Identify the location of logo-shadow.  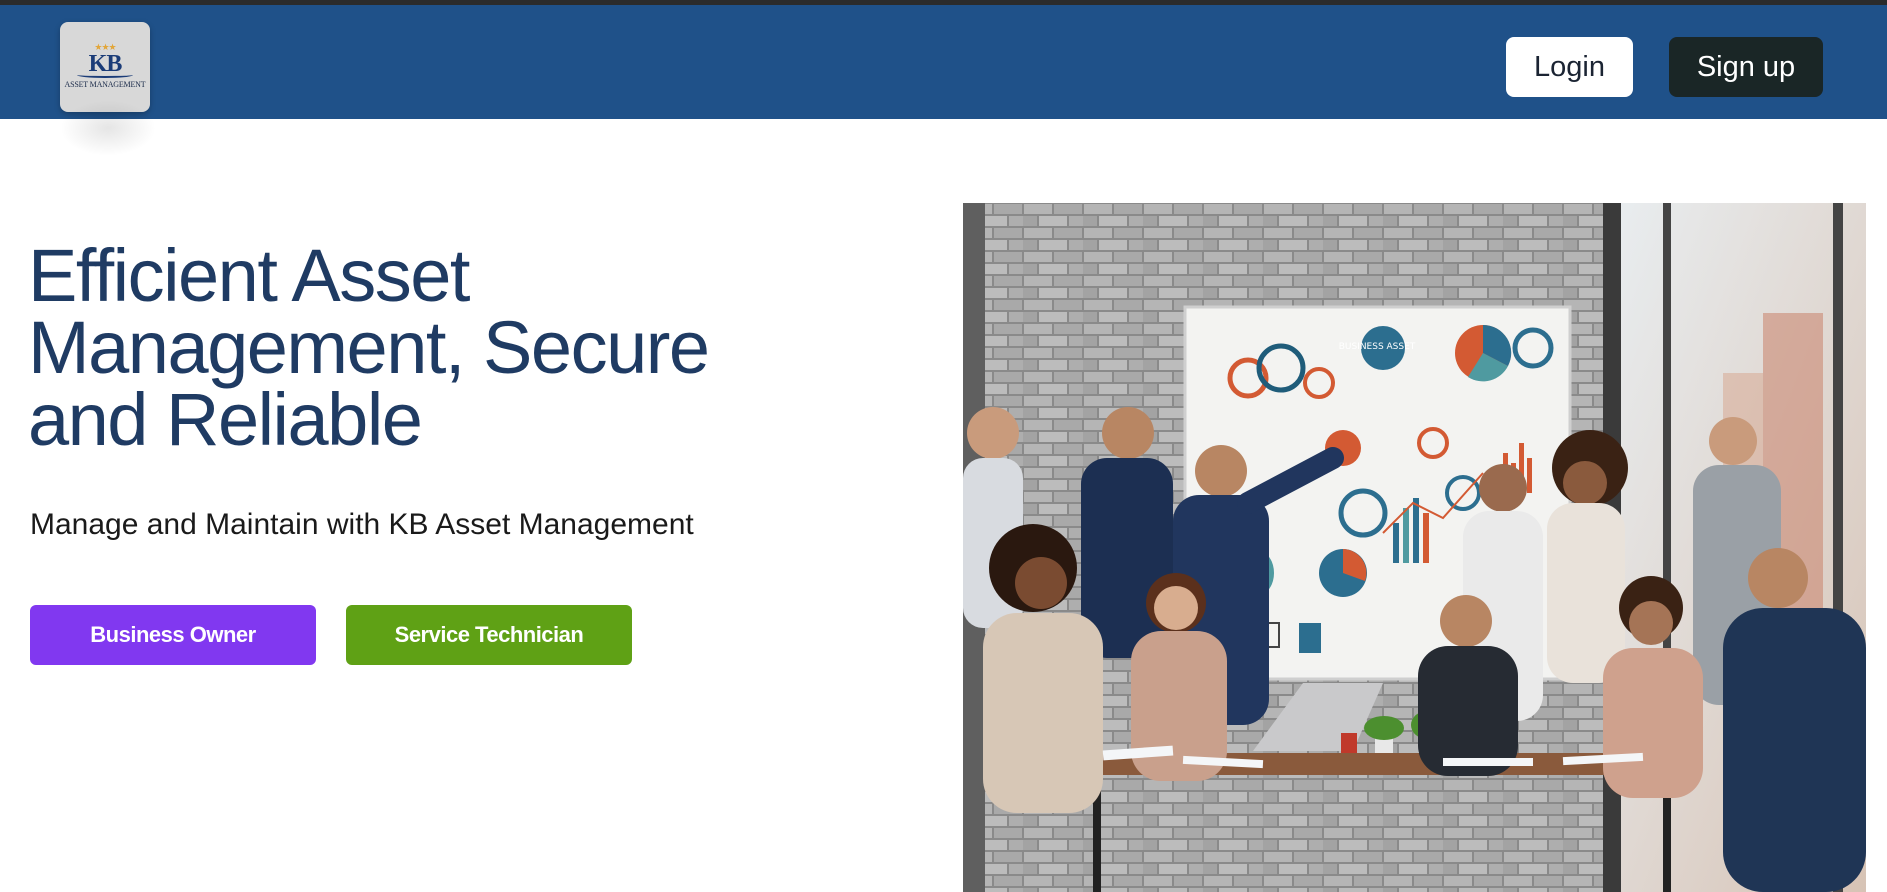
(108, 128).